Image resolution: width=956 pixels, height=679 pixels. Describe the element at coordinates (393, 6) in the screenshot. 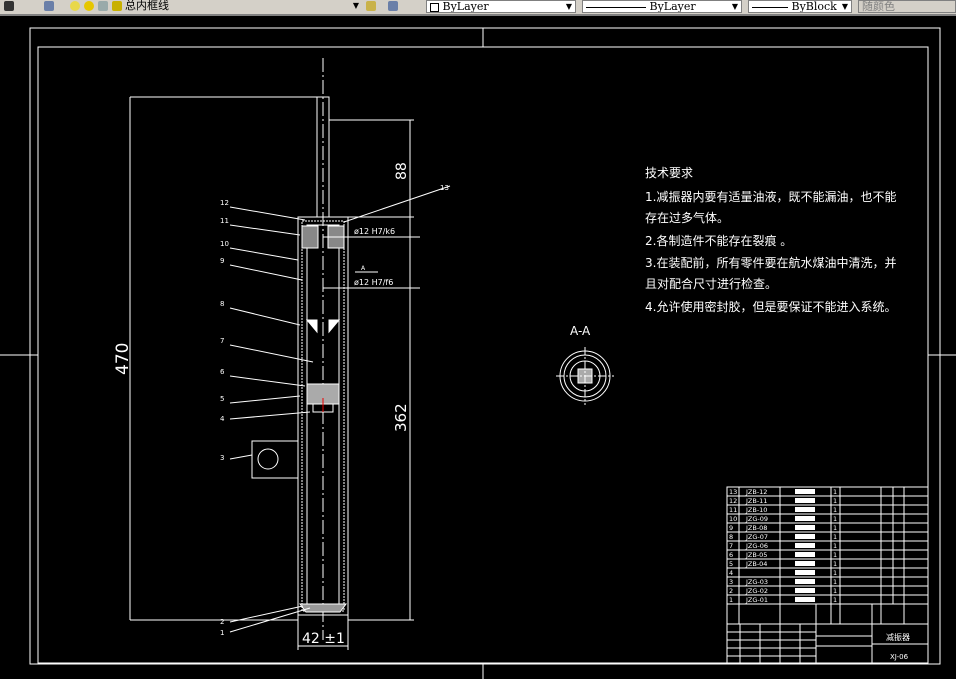

I see `layer-previous-icon` at that location.